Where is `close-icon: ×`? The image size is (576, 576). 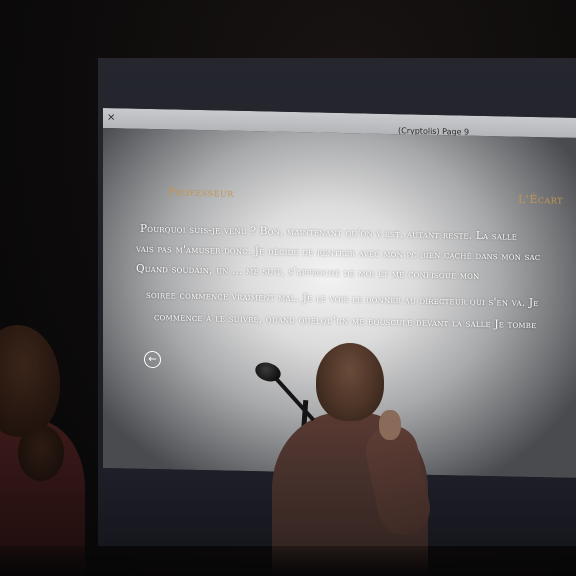 close-icon: × is located at coordinates (111, 118).